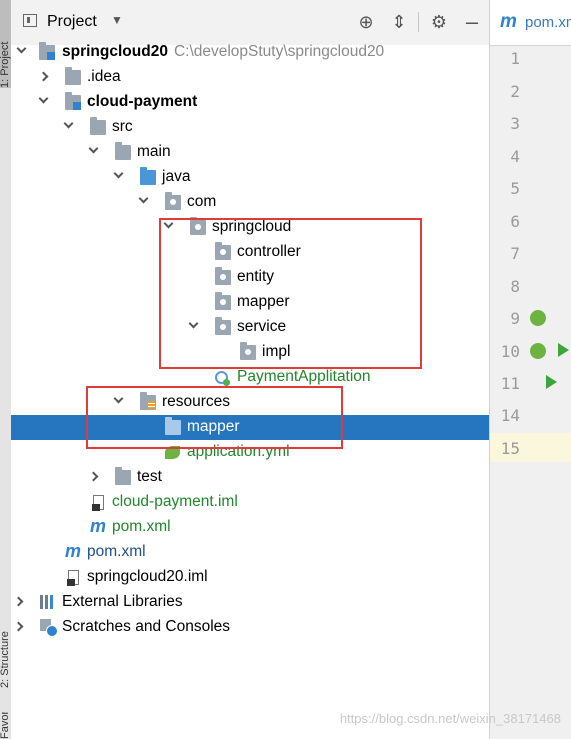 The width and height of the screenshot is (571, 739). Describe the element at coordinates (515, 318) in the screenshot. I see `line-number: 9` at that location.